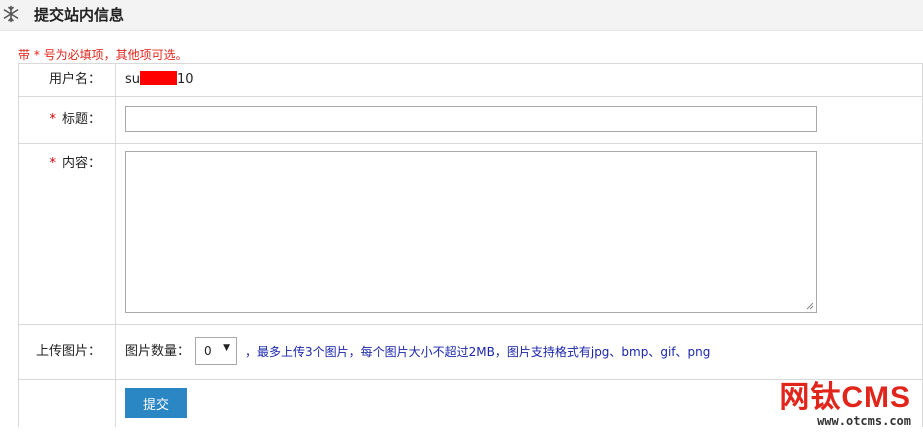  I want to click on redaction-block, so click(159, 78).